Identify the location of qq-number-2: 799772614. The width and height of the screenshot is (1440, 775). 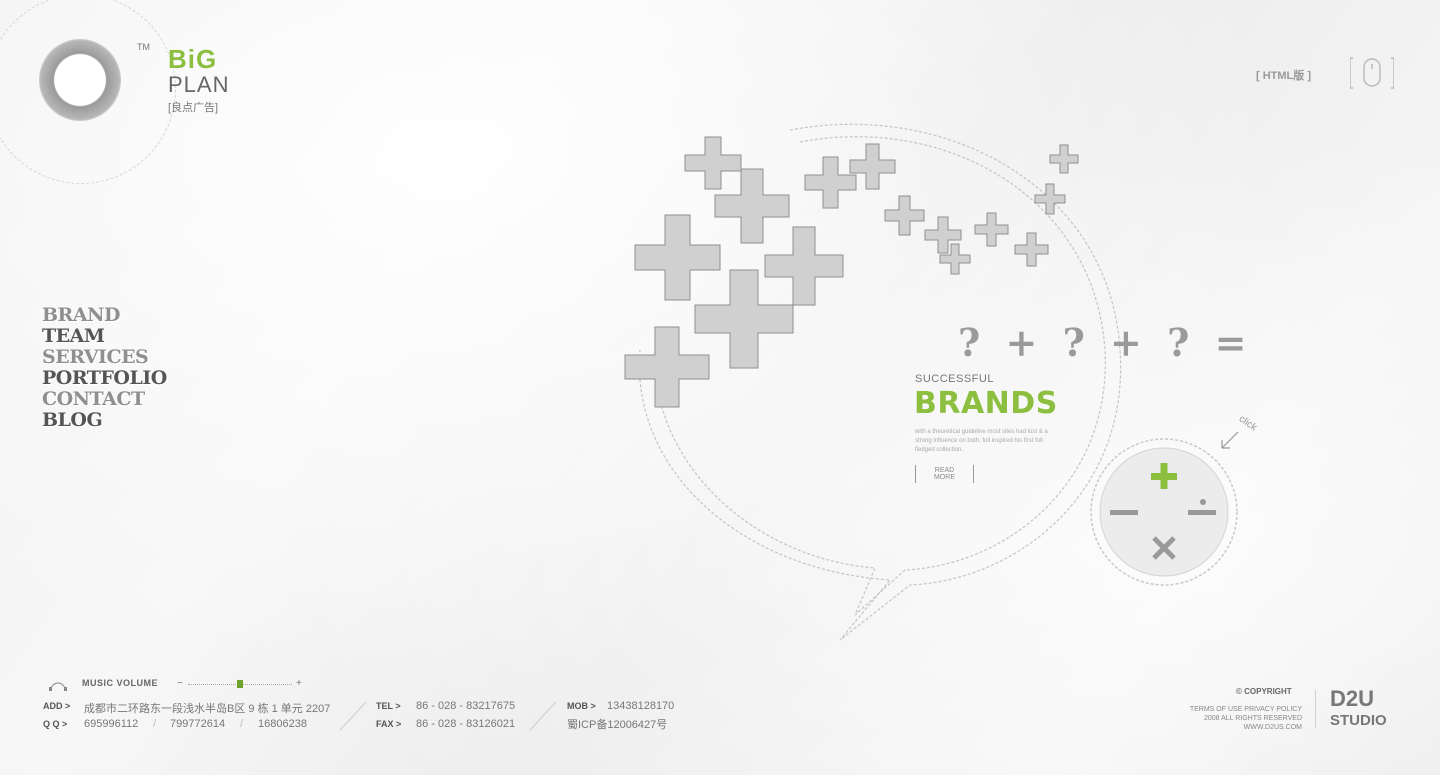
(197, 724).